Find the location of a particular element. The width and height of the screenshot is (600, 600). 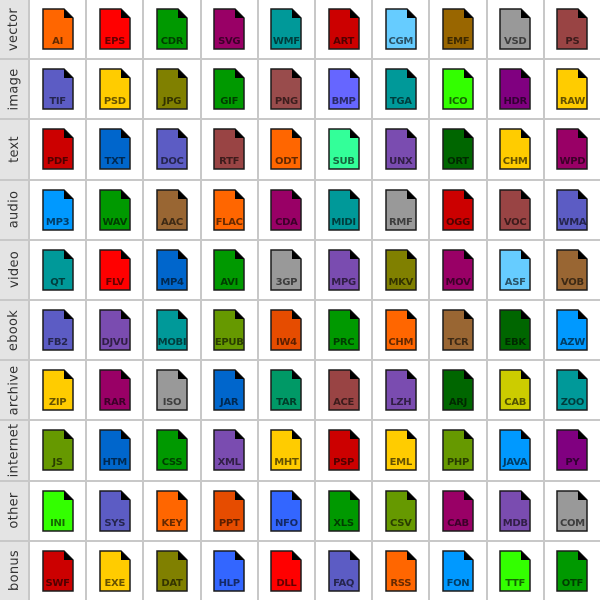

file-icon-cell-png: PNG is located at coordinates (286, 89).